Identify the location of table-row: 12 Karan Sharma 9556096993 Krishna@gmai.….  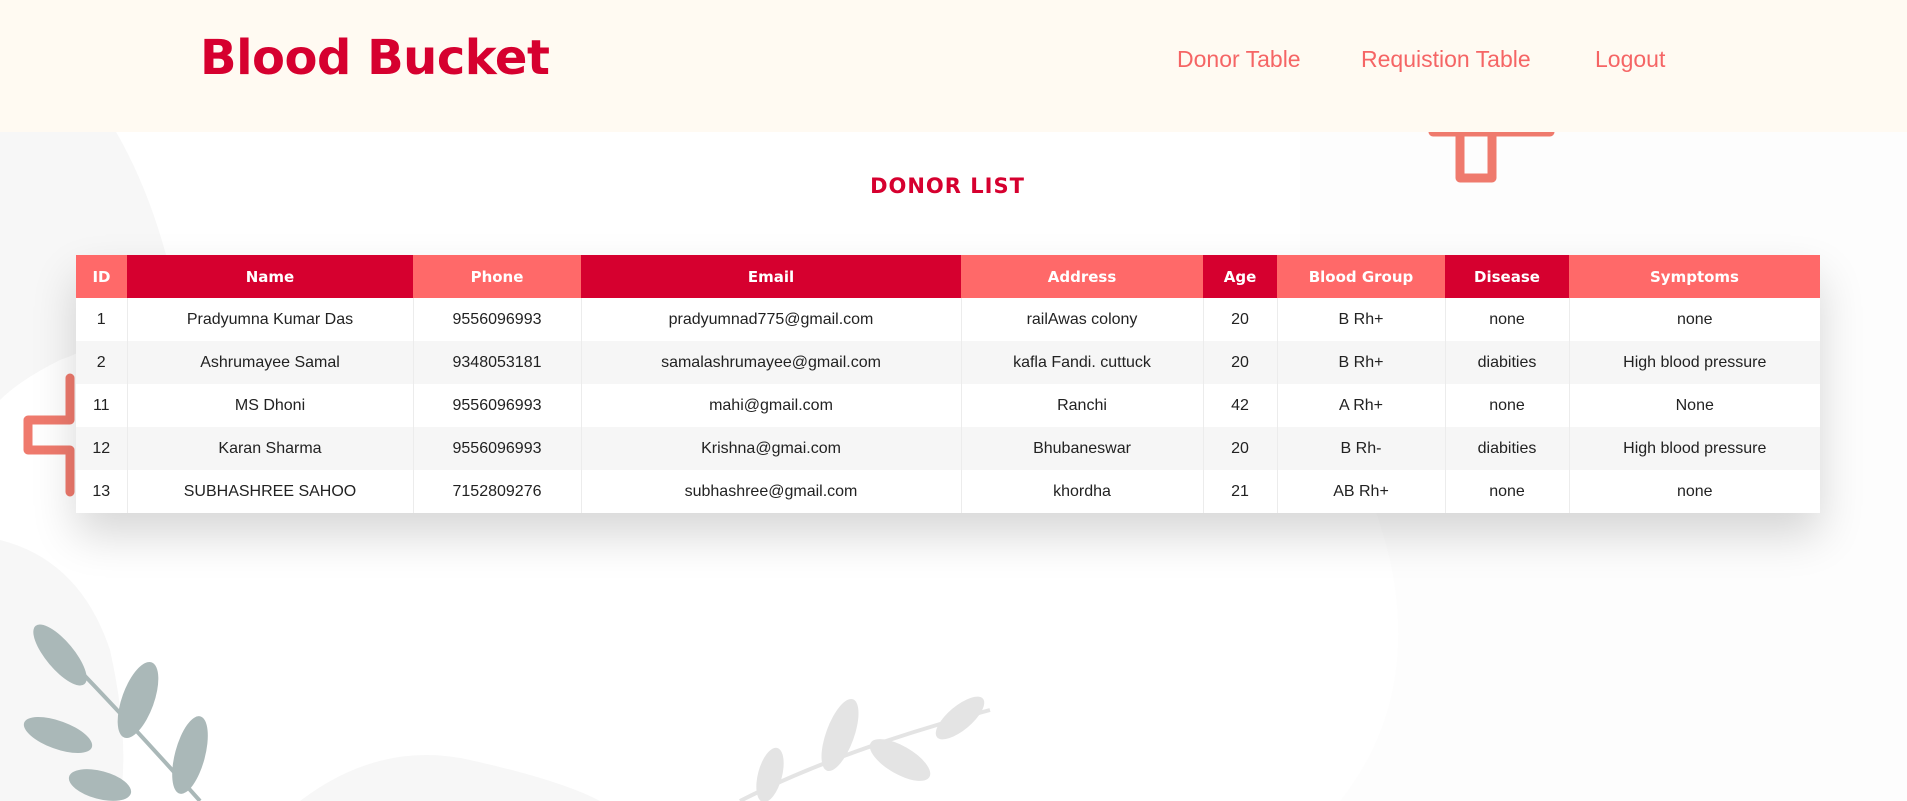
(948, 448).